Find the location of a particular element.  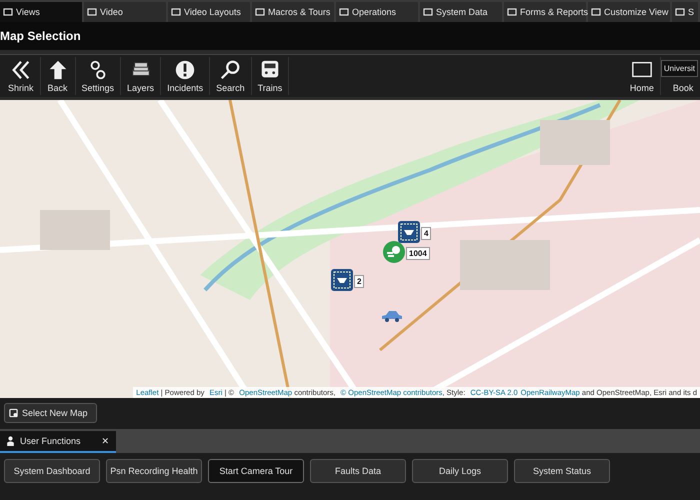

toolbar-button: Layers is located at coordinates (141, 76).